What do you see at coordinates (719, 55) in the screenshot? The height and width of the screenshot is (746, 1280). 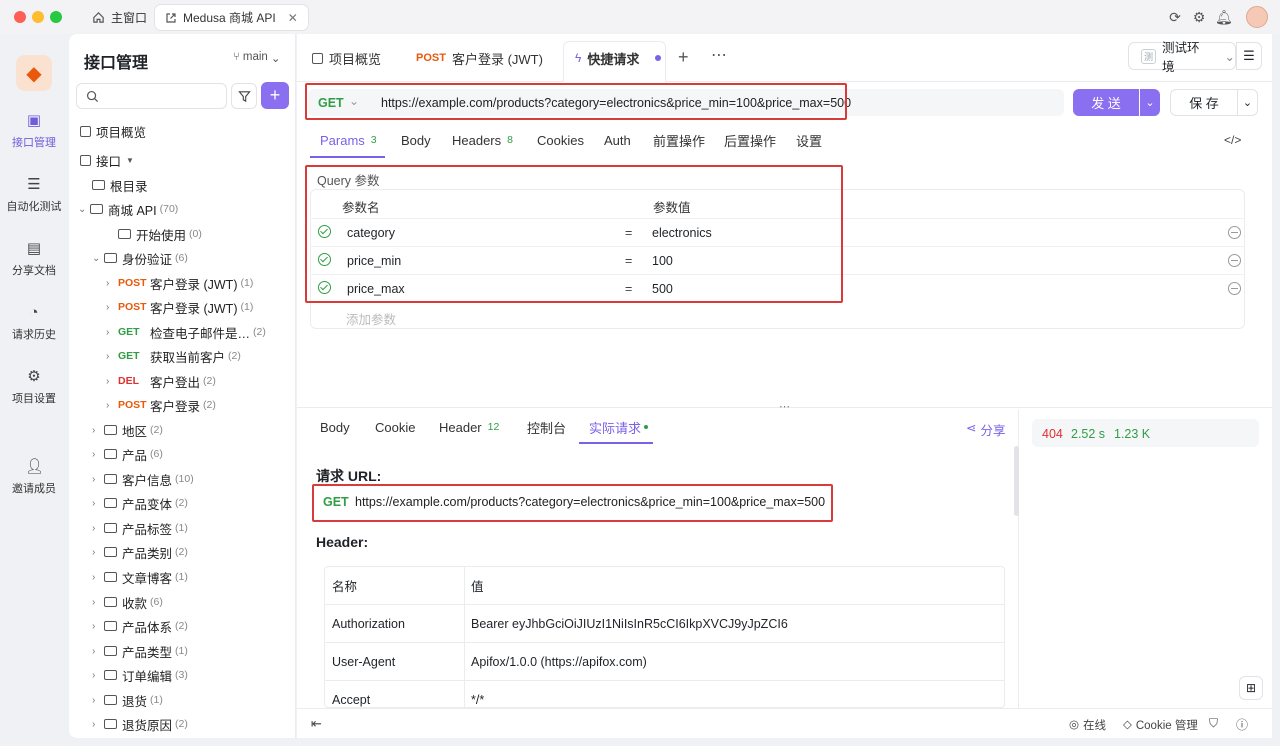 I see `more-tabs-icon: ⋯` at bounding box center [719, 55].